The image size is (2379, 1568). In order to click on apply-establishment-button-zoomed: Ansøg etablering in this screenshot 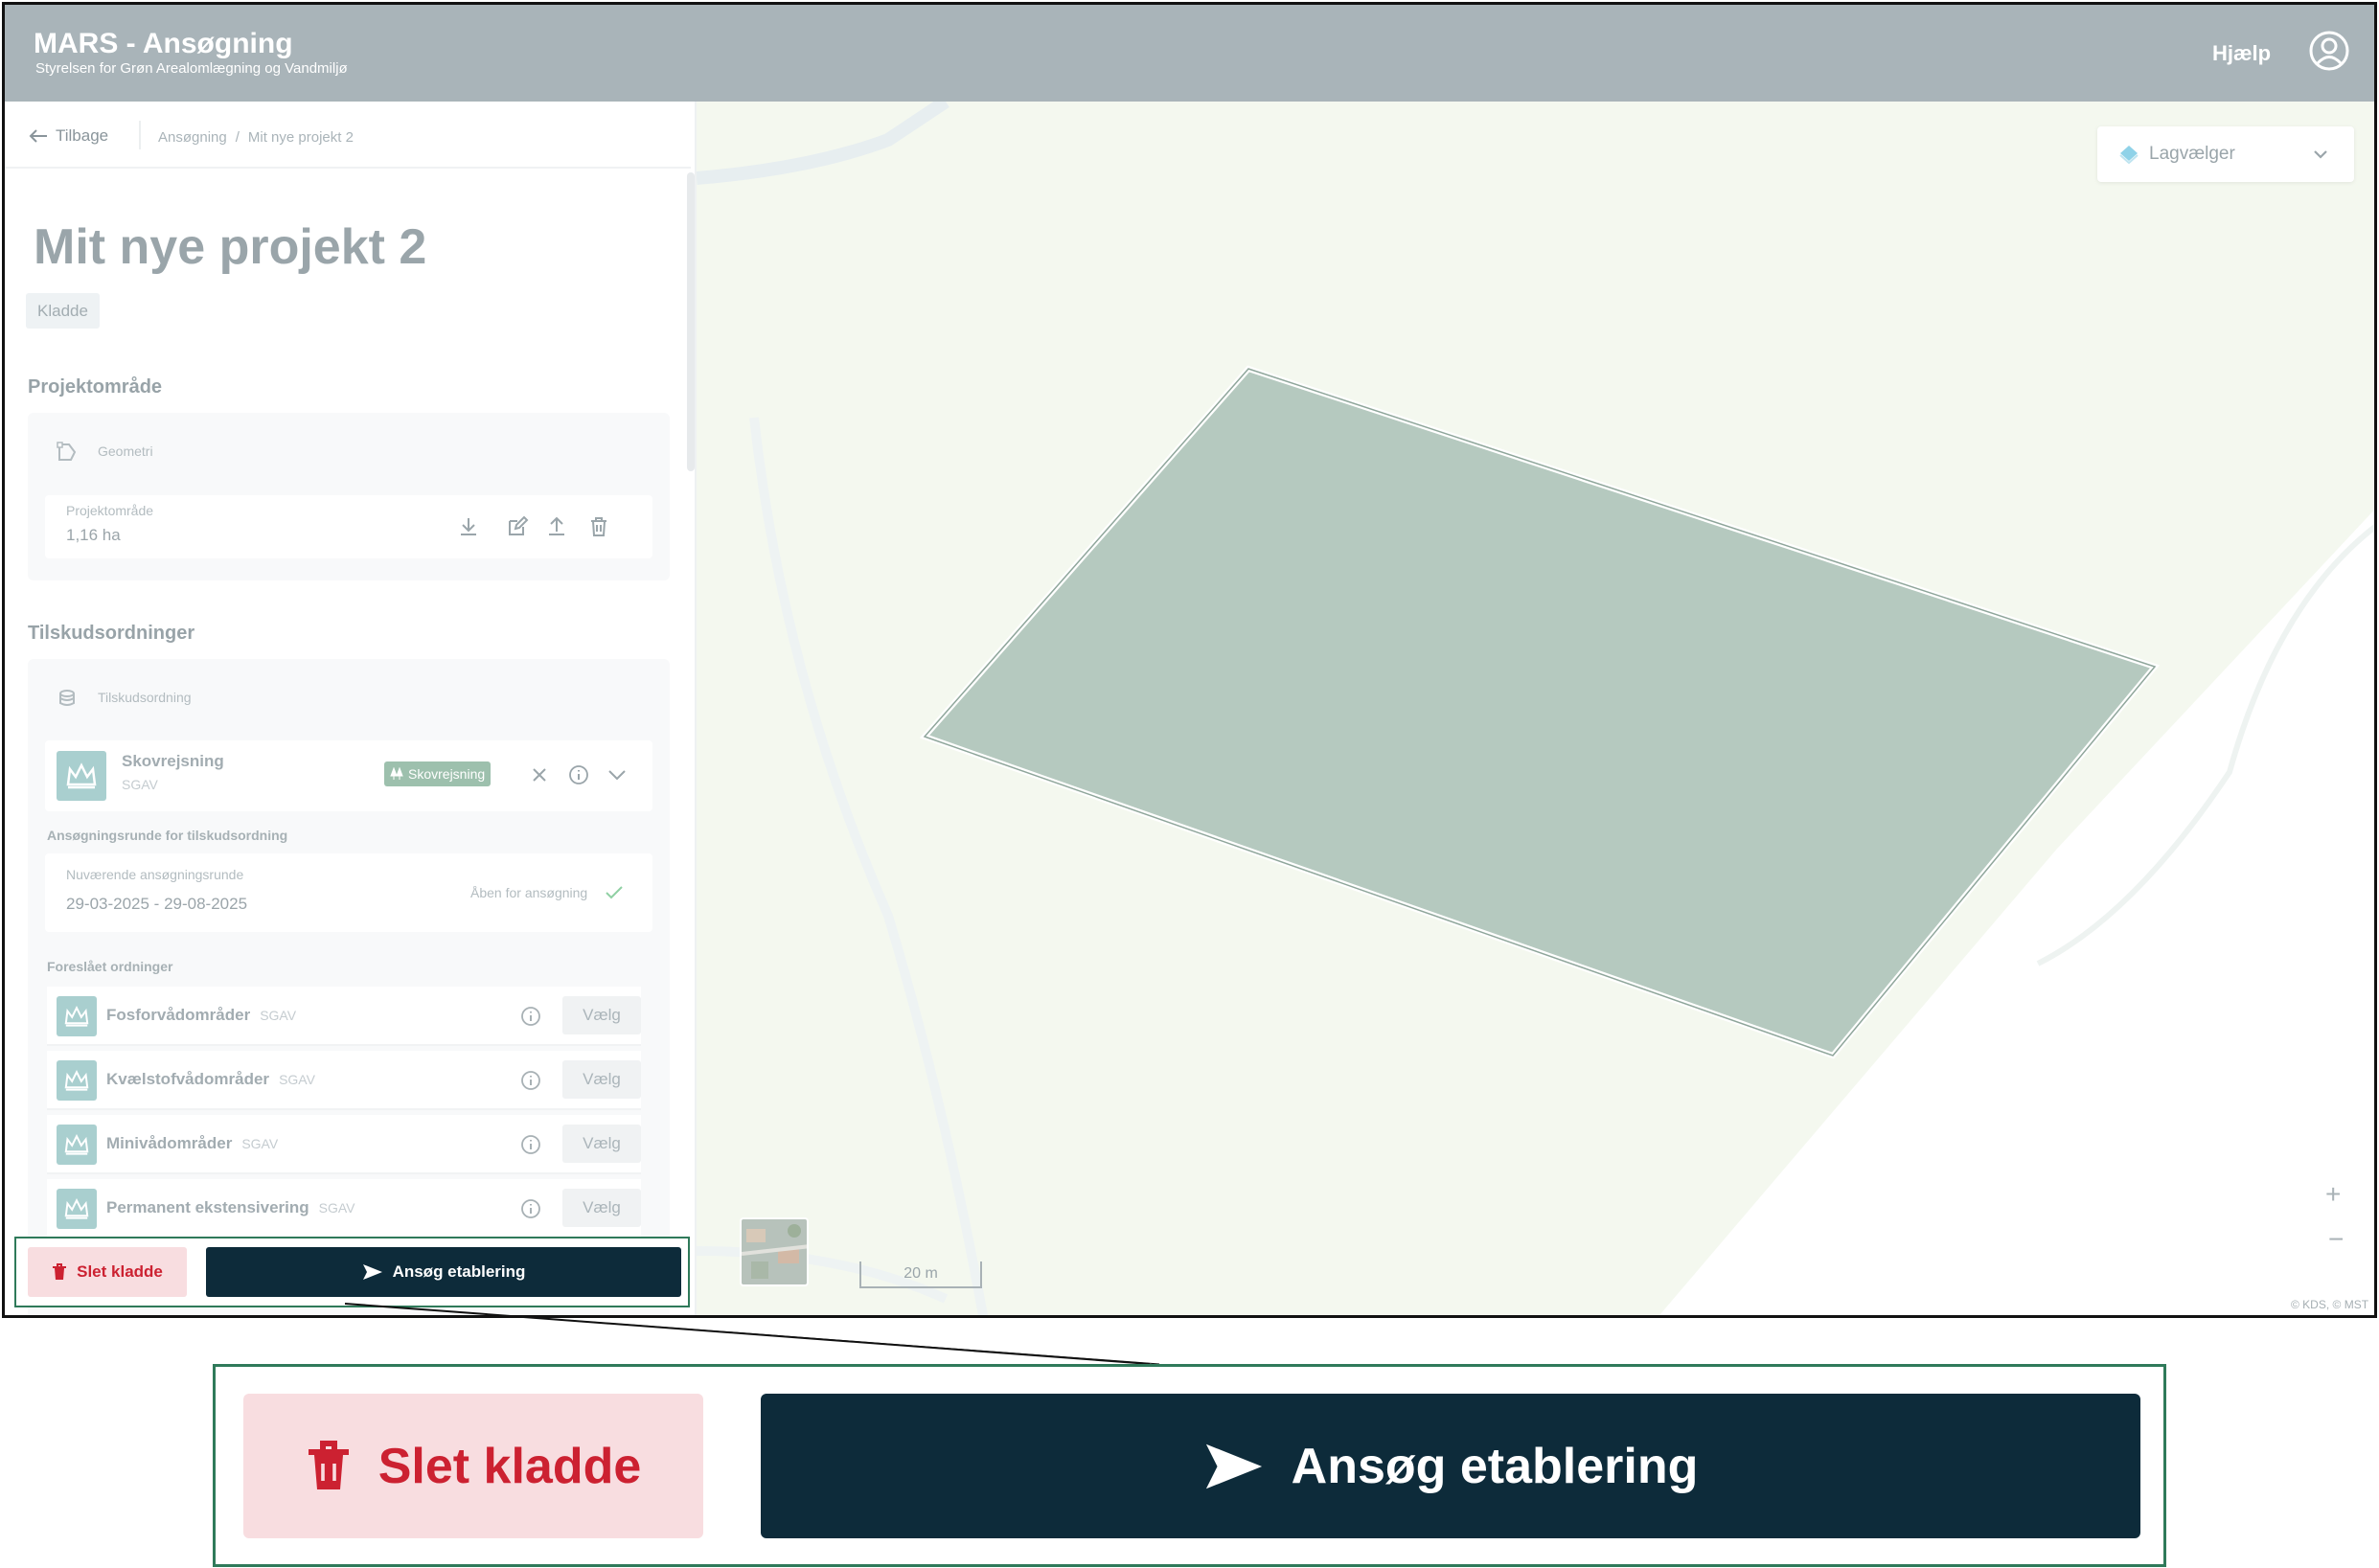, I will do `click(1450, 1466)`.